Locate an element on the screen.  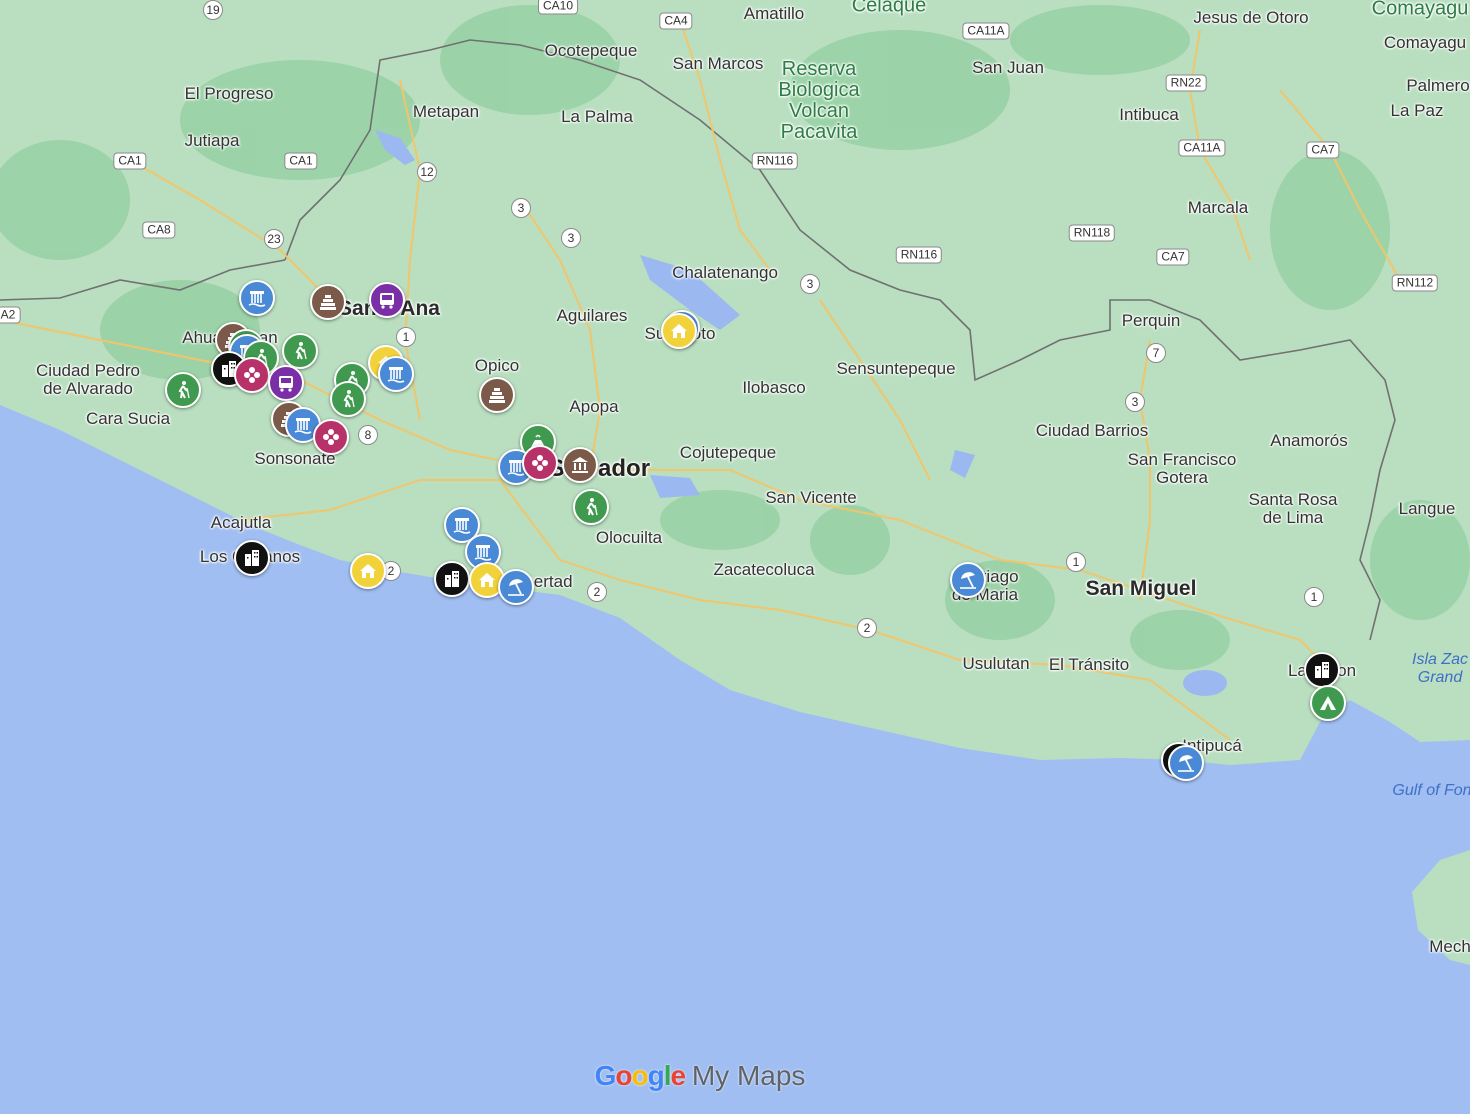
place-label: Cojutepeque is located at coordinates (728, 453).